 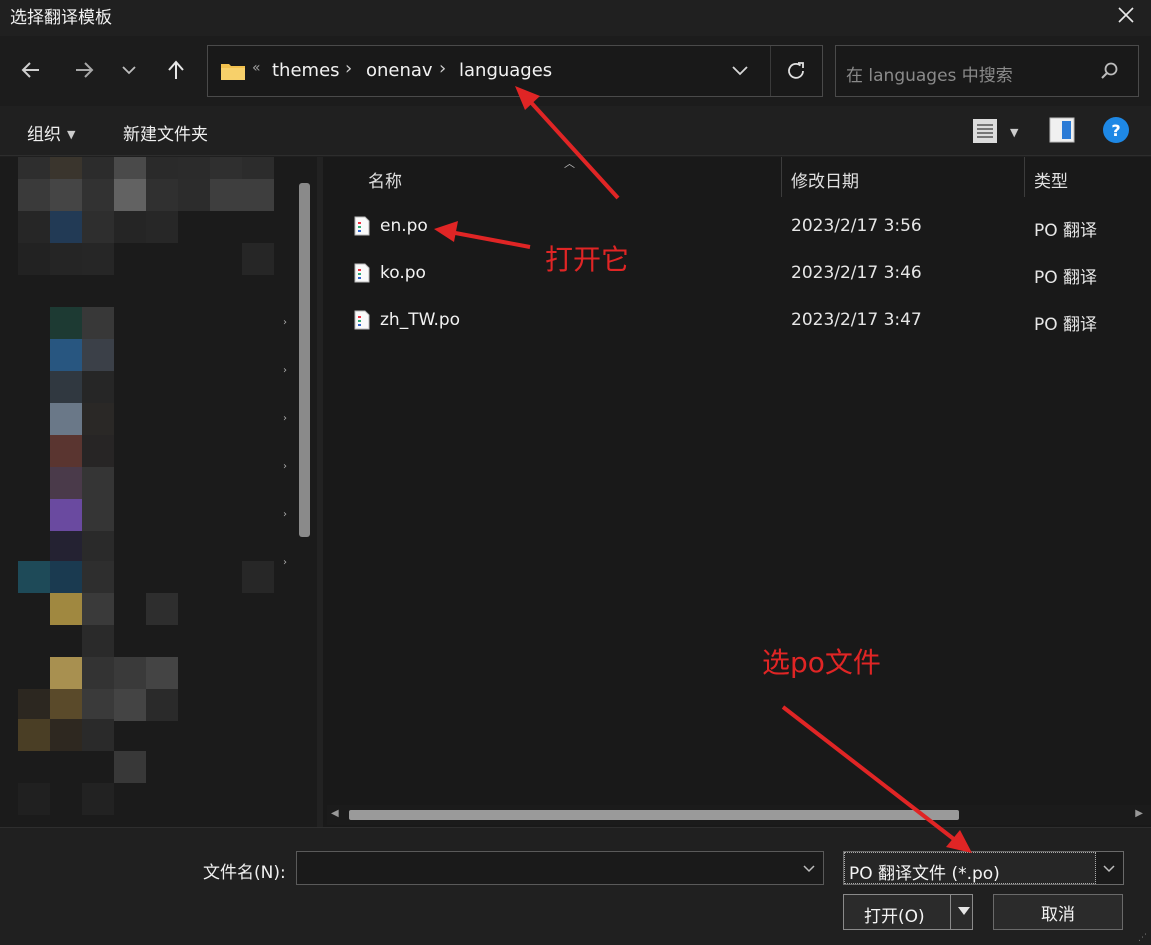 I want to click on scroll-right-icon: ▶, so click(x=1139, y=813).